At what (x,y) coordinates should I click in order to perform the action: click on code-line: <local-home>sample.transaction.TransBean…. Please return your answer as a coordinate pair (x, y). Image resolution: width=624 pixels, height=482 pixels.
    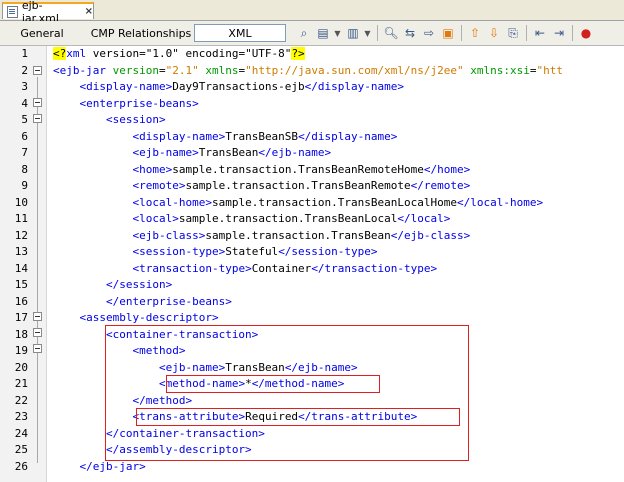
    Looking at the image, I should click on (298, 203).